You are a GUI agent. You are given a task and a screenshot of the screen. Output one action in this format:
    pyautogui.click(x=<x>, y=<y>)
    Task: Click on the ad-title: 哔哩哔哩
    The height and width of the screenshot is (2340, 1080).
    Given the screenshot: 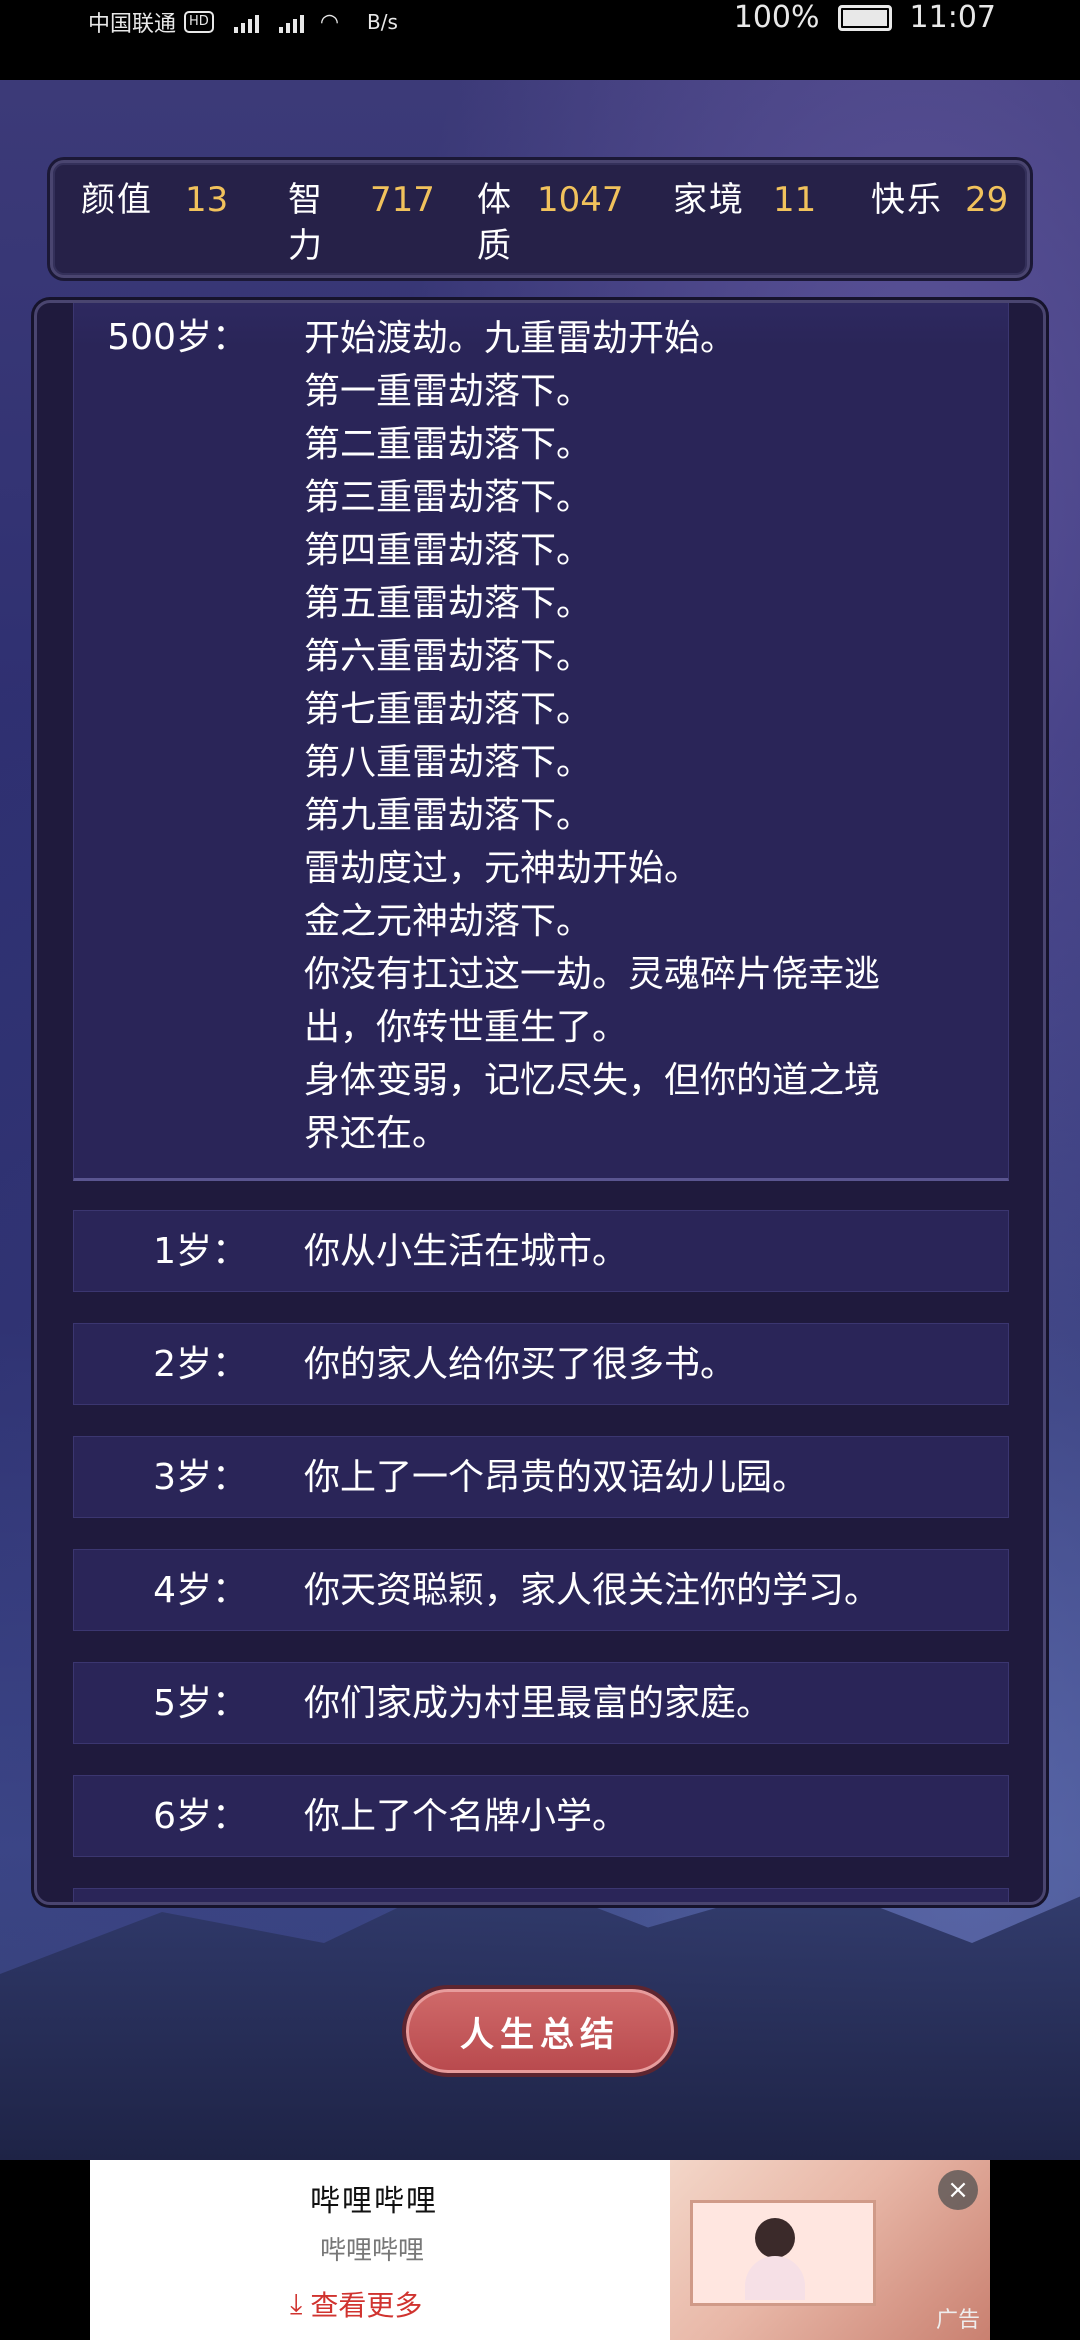 What is the action you would take?
    pyautogui.click(x=374, y=2201)
    